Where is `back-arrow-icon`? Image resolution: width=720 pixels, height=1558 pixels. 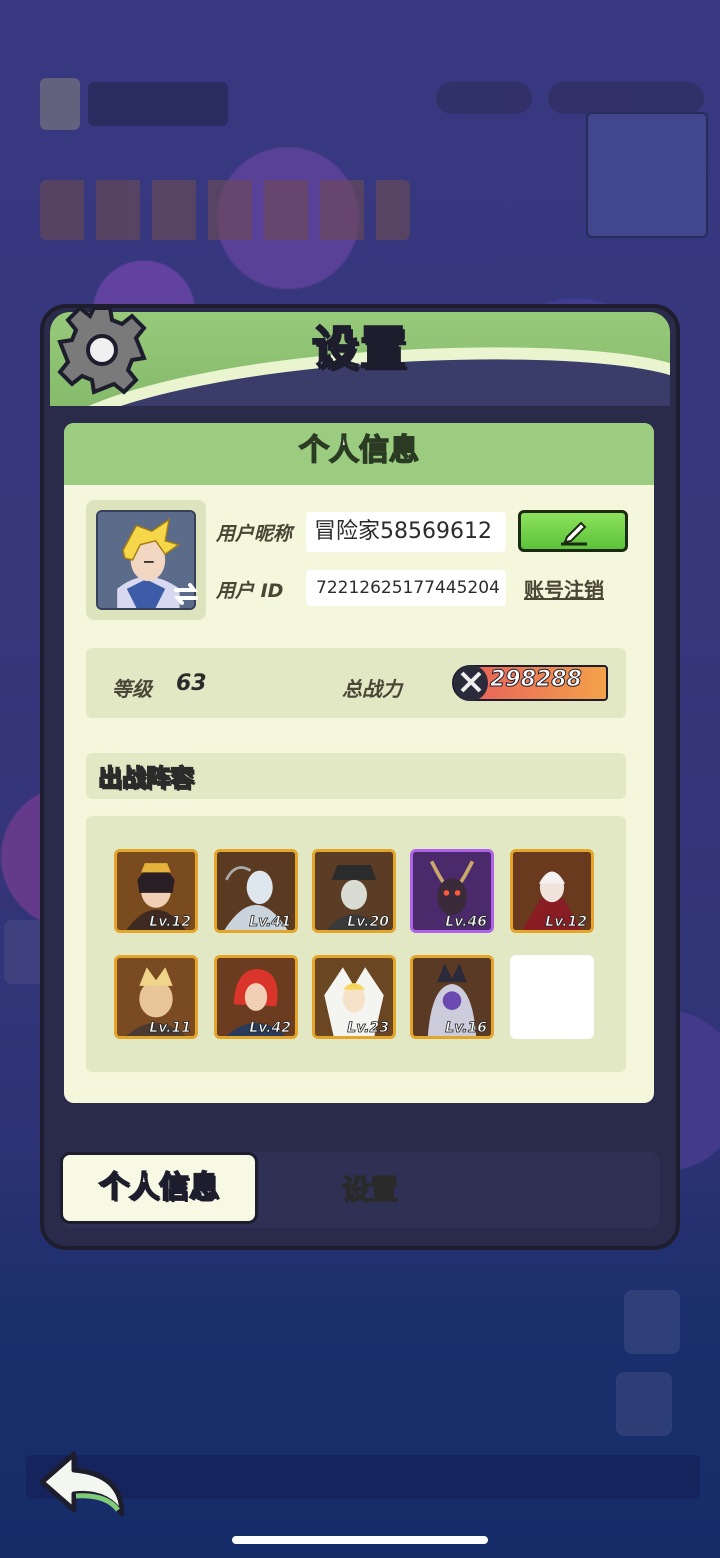
back-arrow-icon is located at coordinates (84, 1484).